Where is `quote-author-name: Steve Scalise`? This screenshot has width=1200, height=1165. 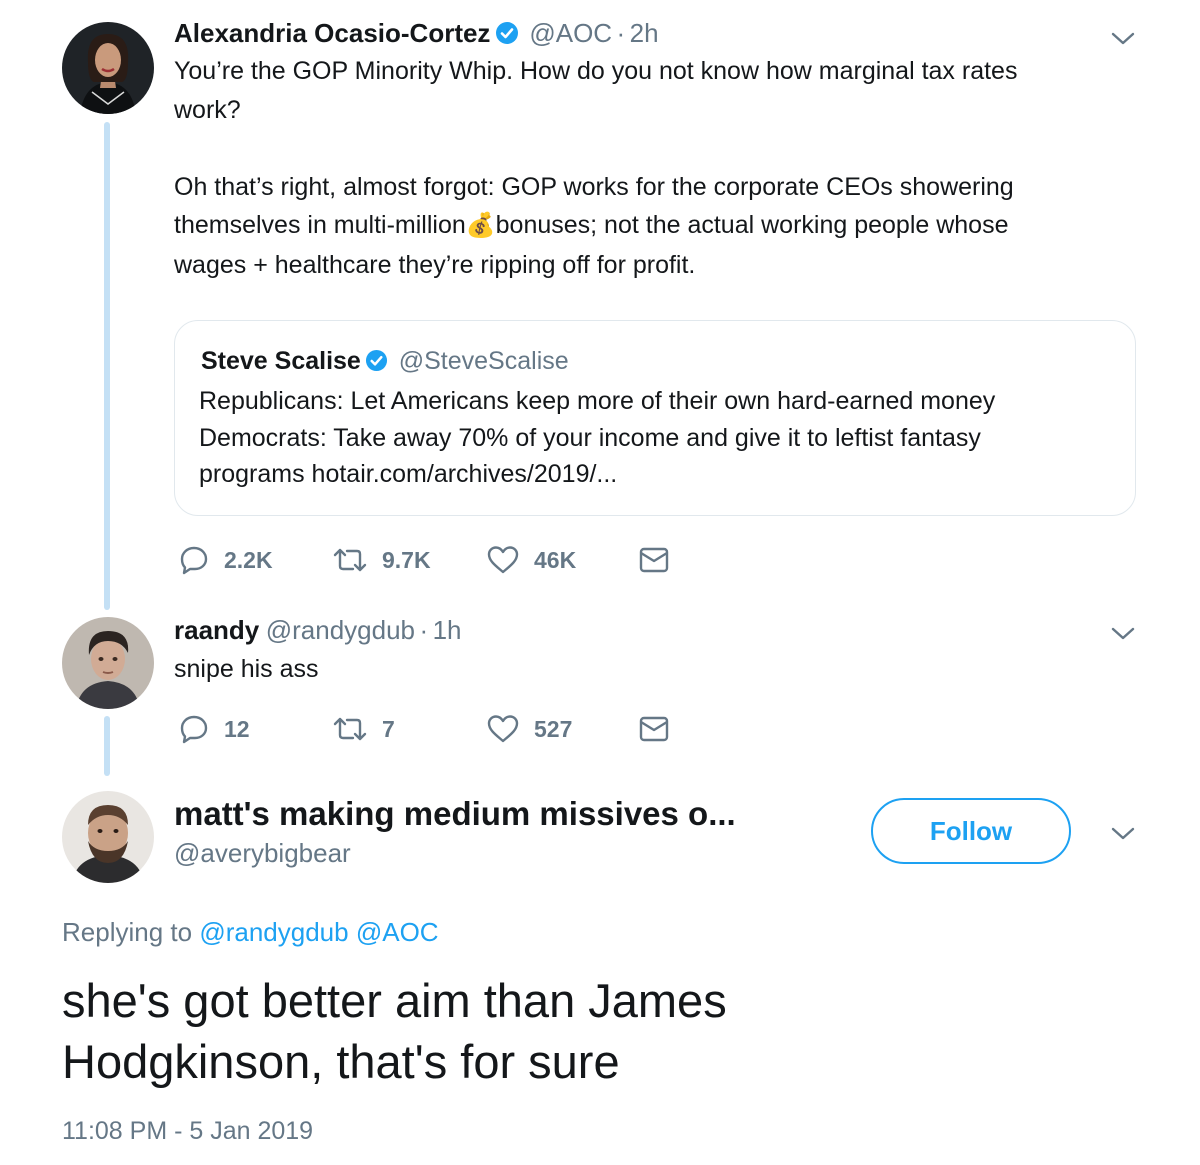
quote-author-name: Steve Scalise is located at coordinates (281, 361).